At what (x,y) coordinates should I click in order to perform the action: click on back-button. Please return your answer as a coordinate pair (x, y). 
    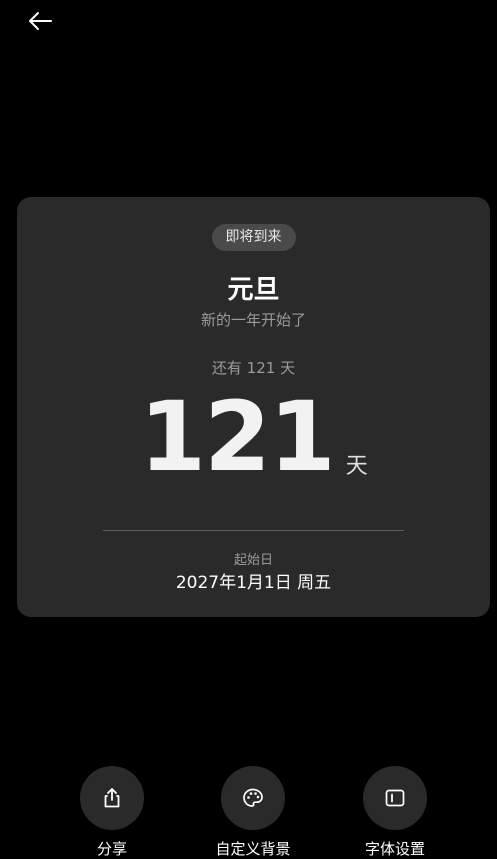
    Looking at the image, I should click on (40, 21).